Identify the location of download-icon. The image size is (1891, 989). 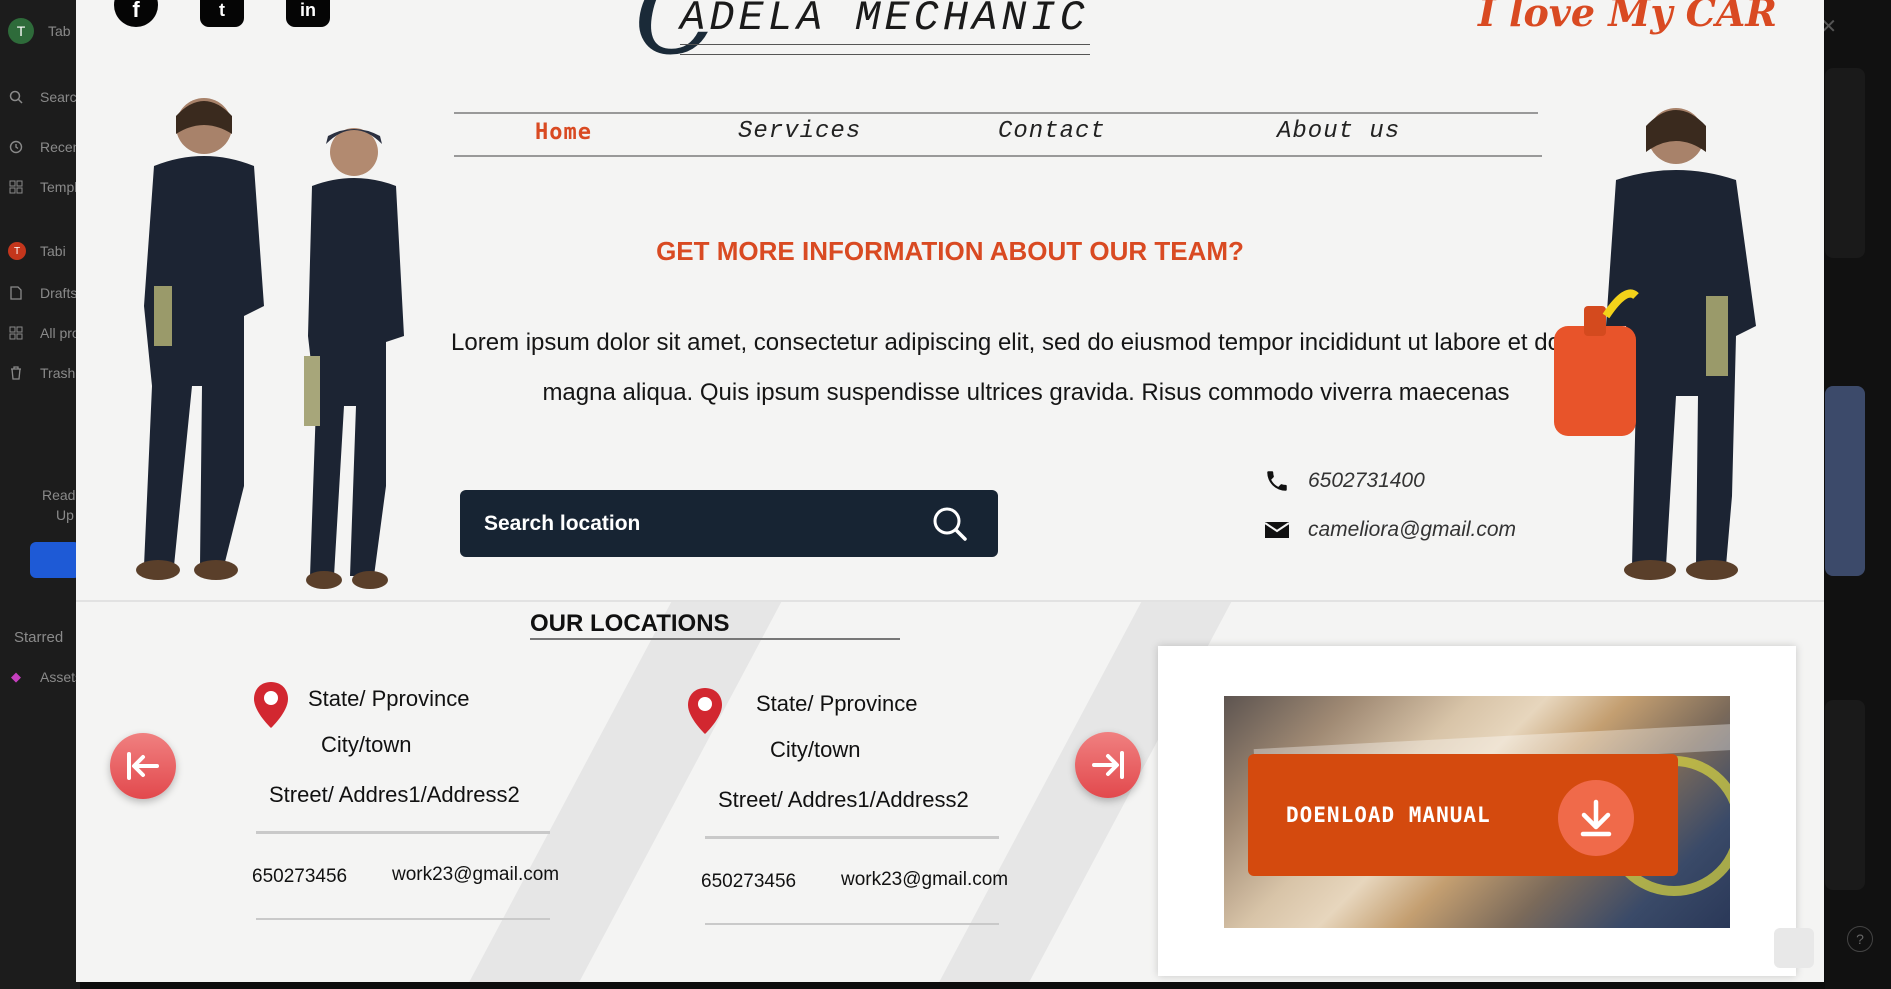
(1596, 818).